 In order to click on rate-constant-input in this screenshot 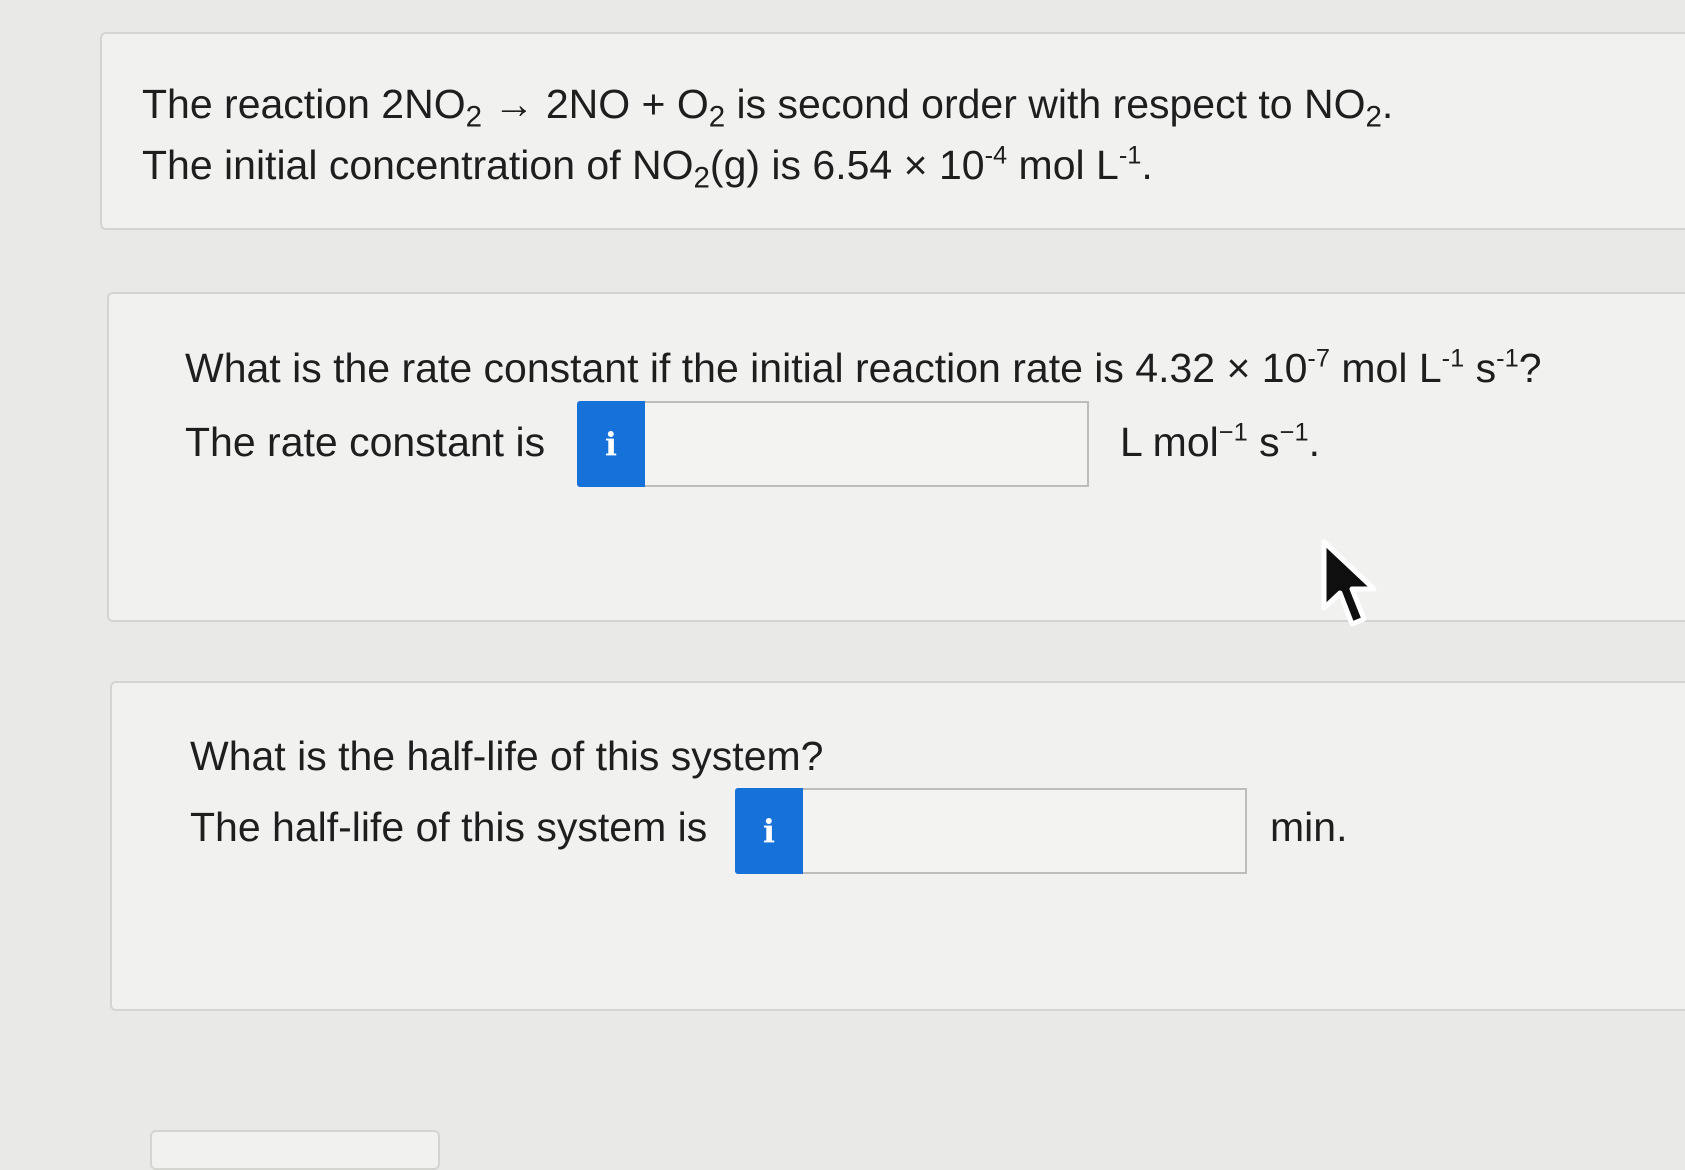, I will do `click(867, 444)`.